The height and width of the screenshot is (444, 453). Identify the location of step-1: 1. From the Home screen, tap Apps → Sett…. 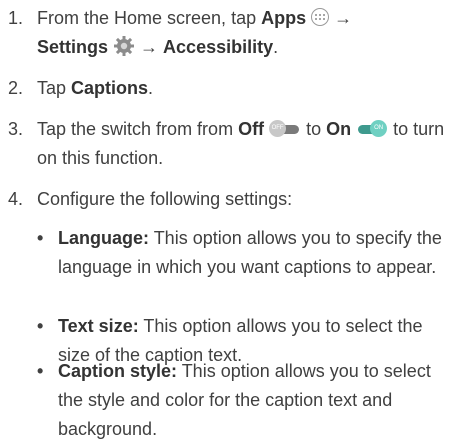
(224, 33).